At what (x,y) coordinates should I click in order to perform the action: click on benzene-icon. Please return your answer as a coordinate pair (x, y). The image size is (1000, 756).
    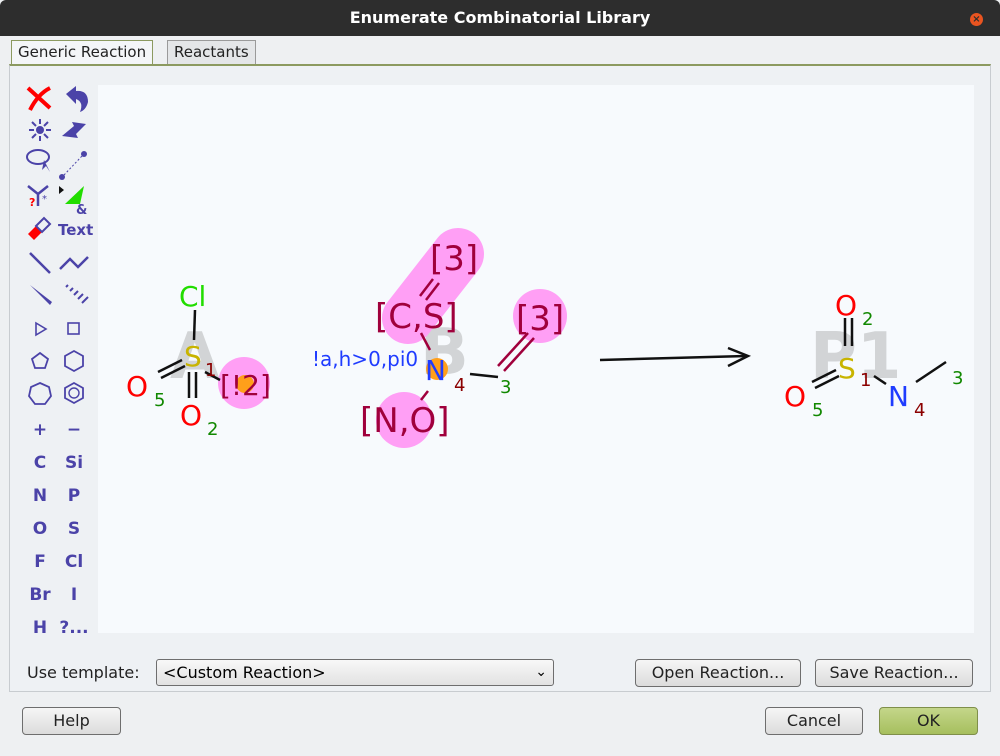
    Looking at the image, I should click on (74, 393).